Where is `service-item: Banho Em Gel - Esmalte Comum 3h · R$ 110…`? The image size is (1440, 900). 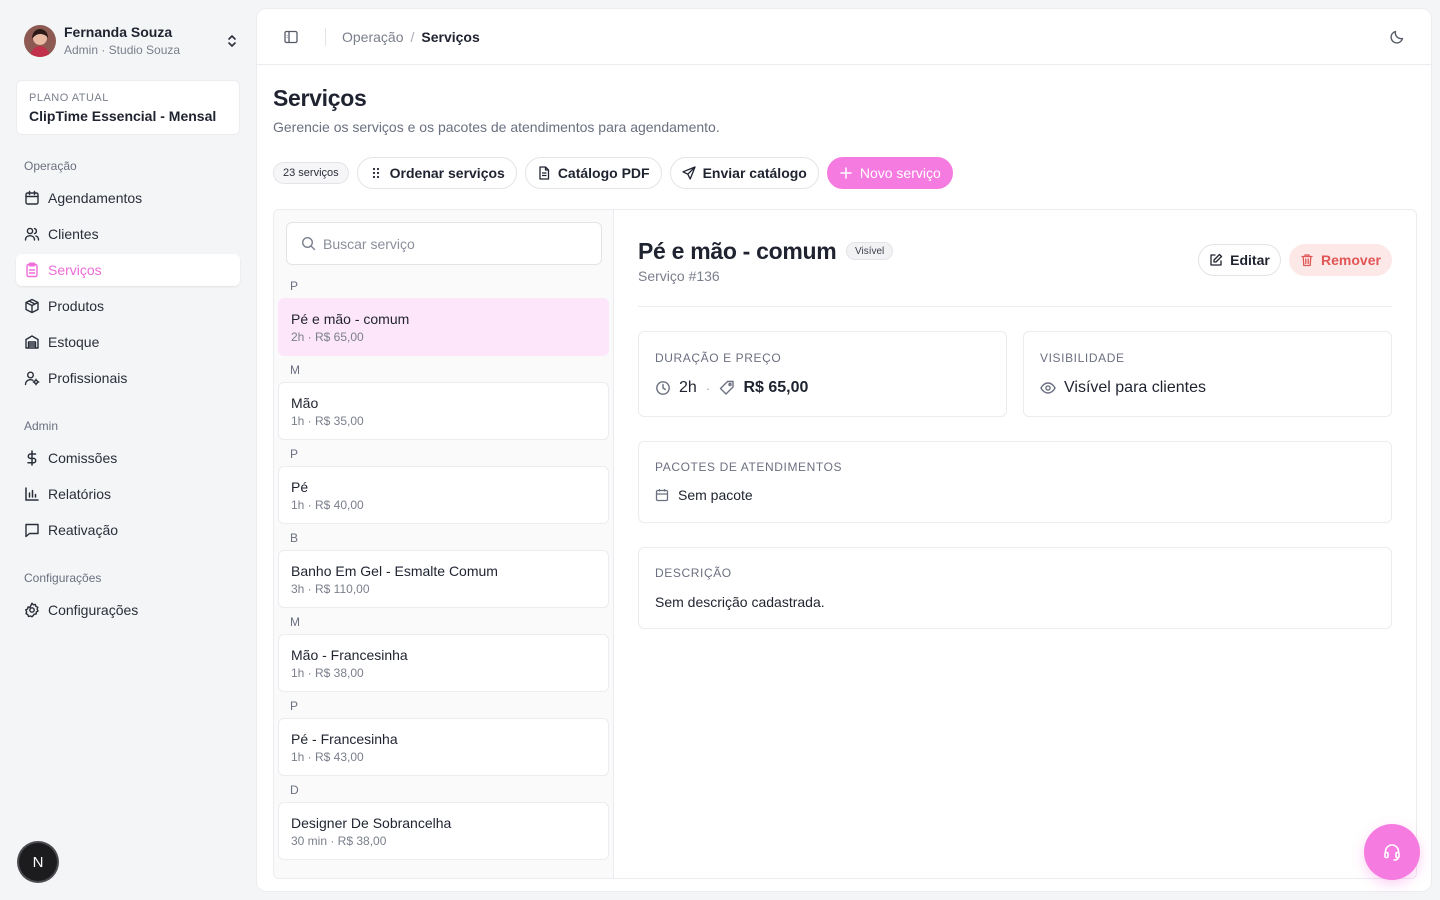
service-item: Banho Em Gel - Esmalte Comum 3h · R$ 110… is located at coordinates (443, 579).